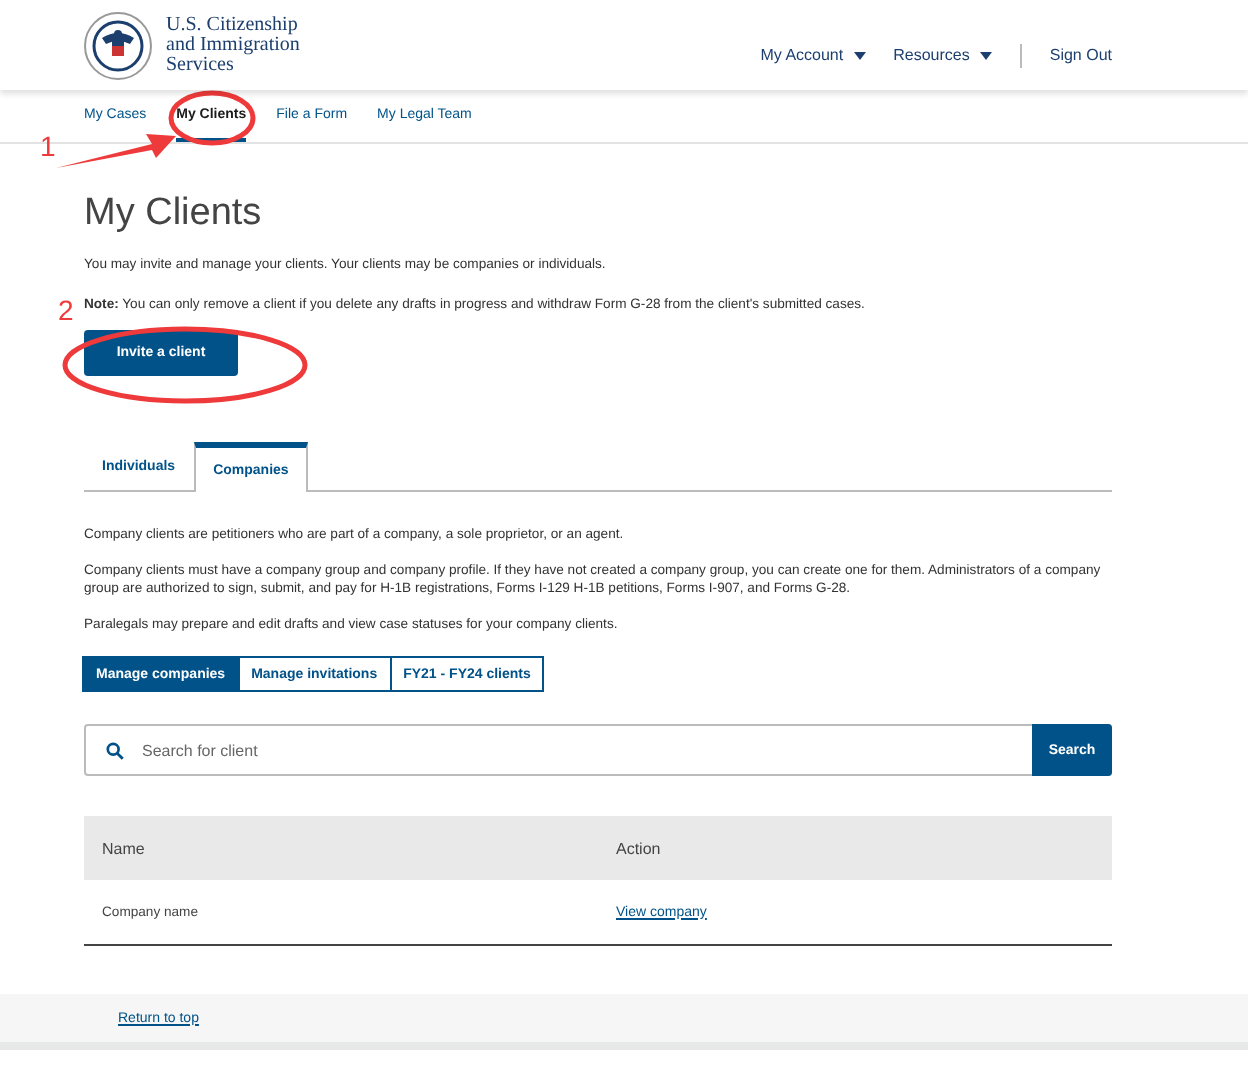  I want to click on agency-name: U.S. Citizenship and Immigration Services, so click(233, 45).